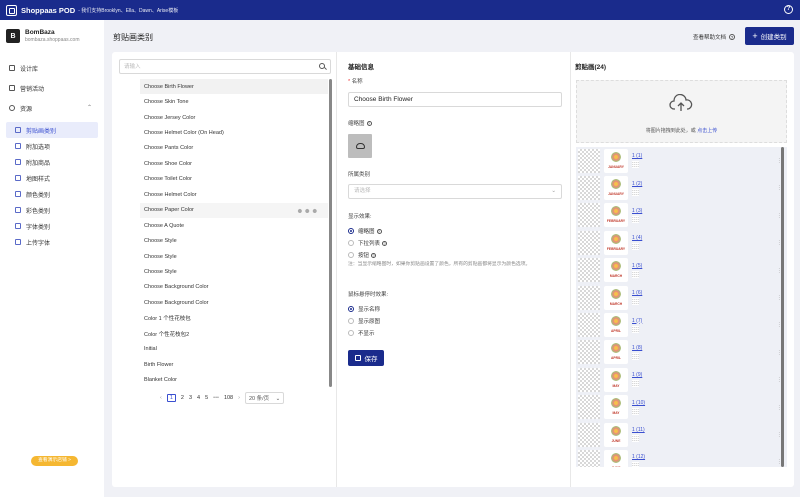  What do you see at coordinates (637, 184) in the screenshot?
I see `clipart-name: 1 (2)` at bounding box center [637, 184].